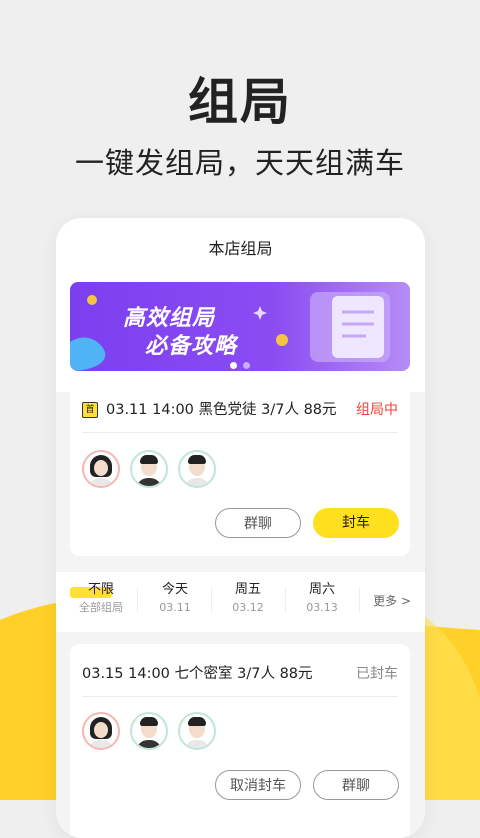 The image size is (480, 838). Describe the element at coordinates (175, 599) in the screenshot. I see `filter-today: 今天 03.11` at that location.